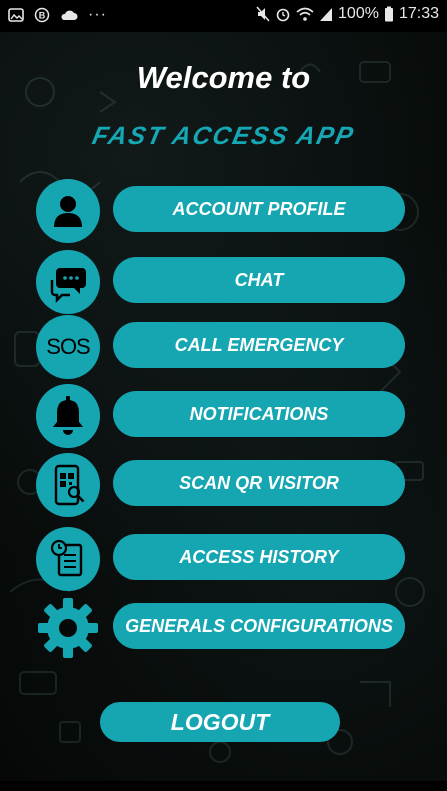 Image resolution: width=447 pixels, height=791 pixels. I want to click on menu-row-chat: CHAT, so click(222, 282).